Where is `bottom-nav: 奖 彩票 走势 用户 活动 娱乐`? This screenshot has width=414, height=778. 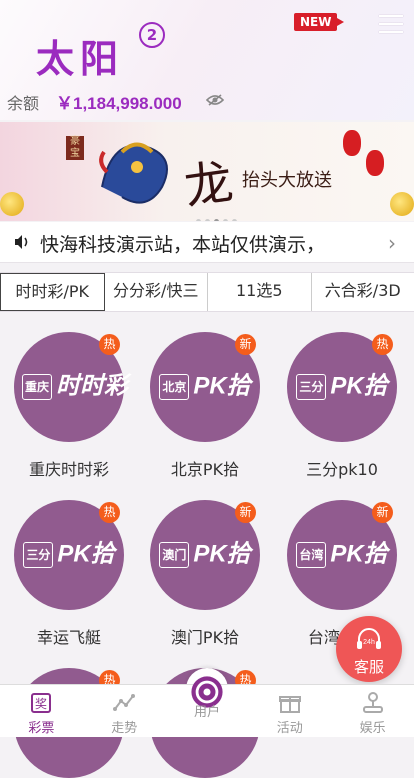
bottom-nav: 奖 彩票 走势 用户 活动 娱乐 is located at coordinates (207, 710).